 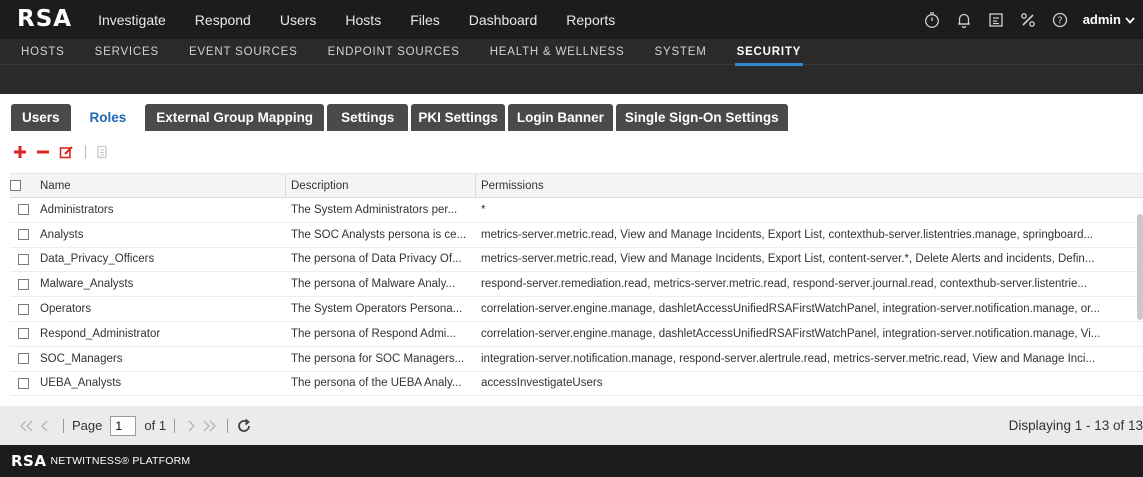 What do you see at coordinates (483, 209) in the screenshot?
I see `role-permissions: *` at bounding box center [483, 209].